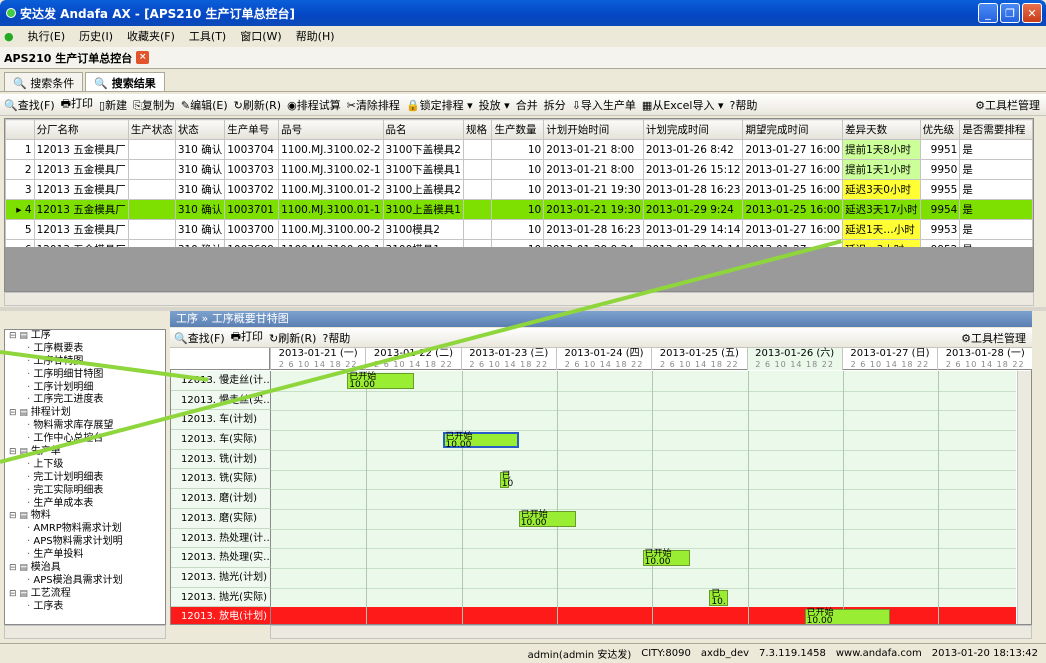  What do you see at coordinates (199, 338) in the screenshot?
I see `gantt-find-button: 🔍查找(F)` at bounding box center [199, 338].